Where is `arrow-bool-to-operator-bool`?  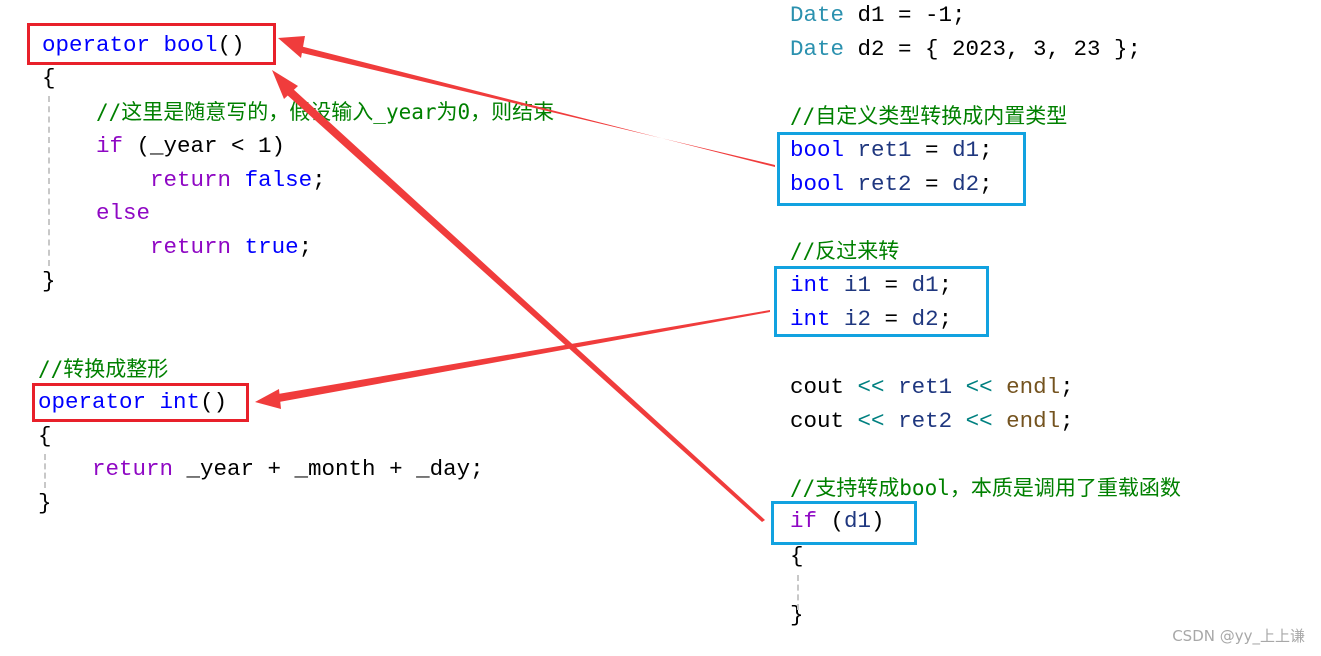 arrow-bool-to-operator-bool is located at coordinates (536, 106).